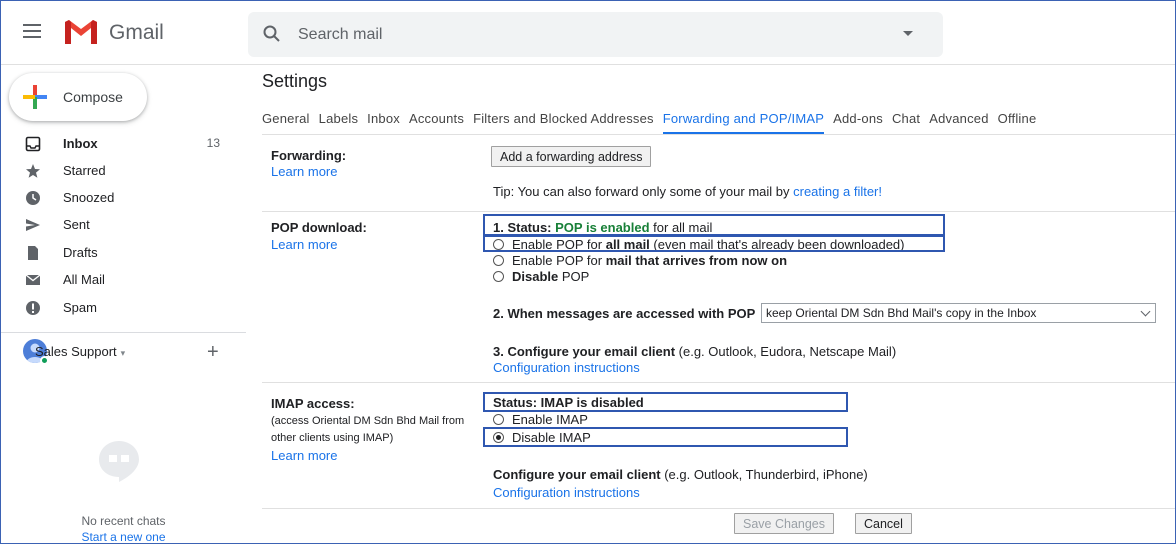 The image size is (1176, 544). What do you see at coordinates (332, 438) in the screenshot?
I see `imap-sublabel-2: other clients using IMAP)` at bounding box center [332, 438].